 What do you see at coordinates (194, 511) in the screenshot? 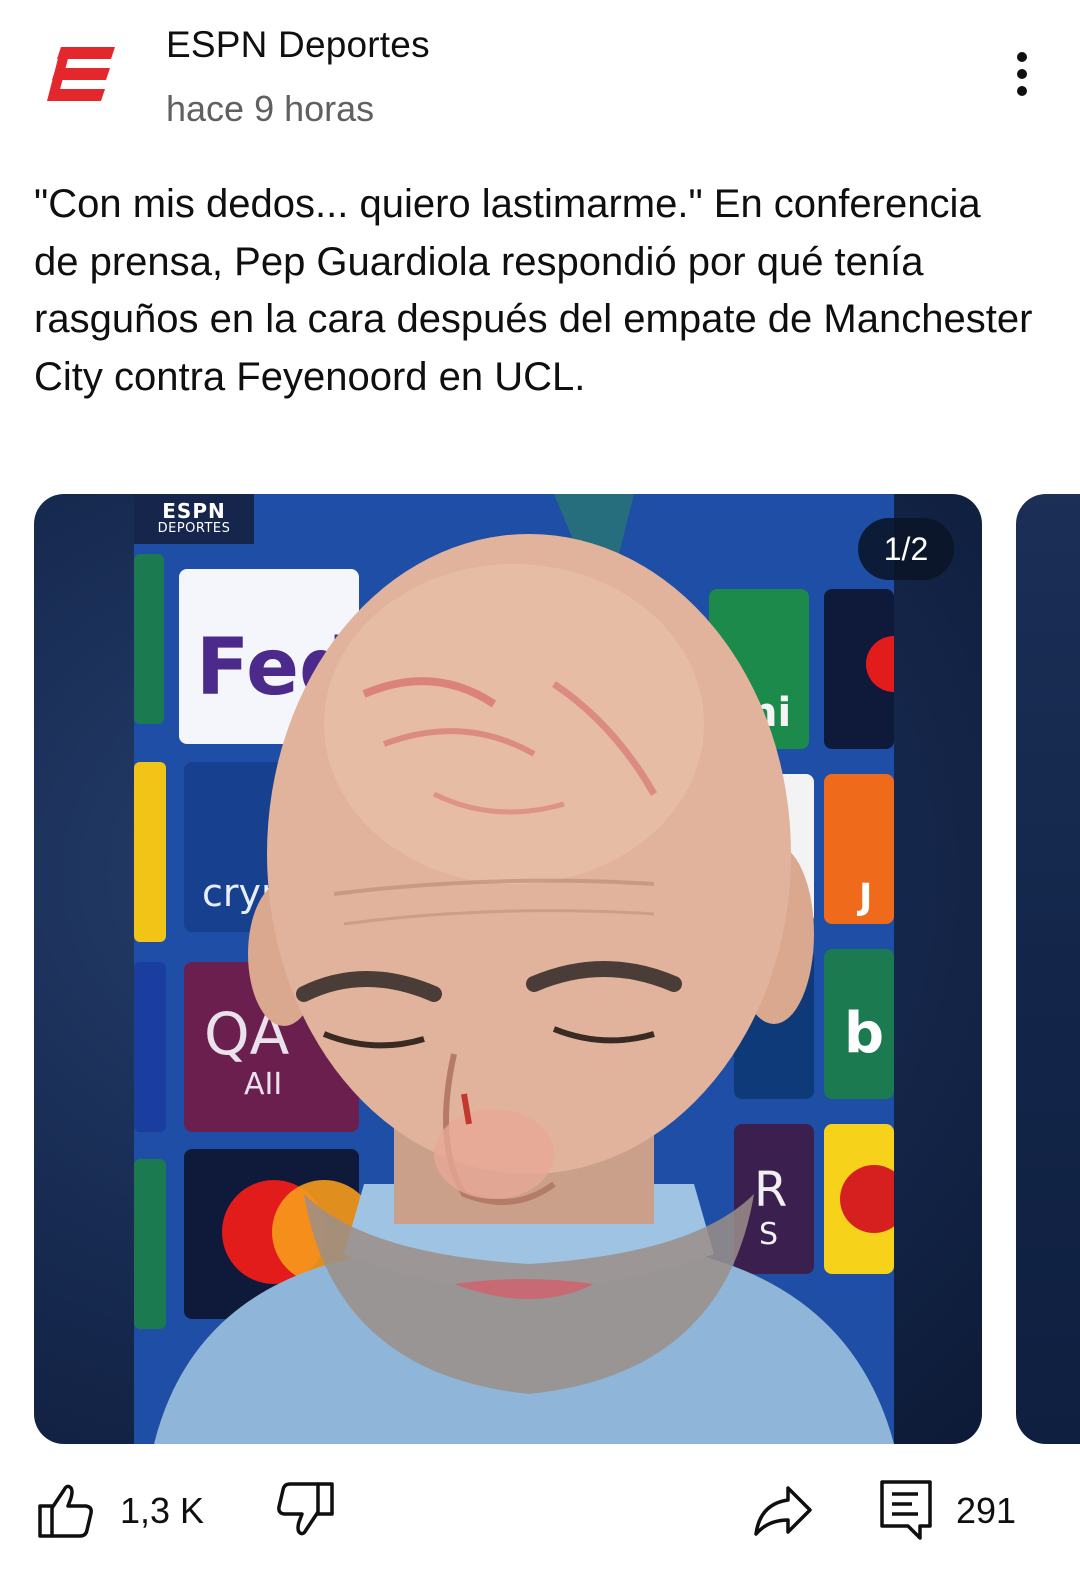
I see `watermark-espn-text: ESPN` at bounding box center [194, 511].